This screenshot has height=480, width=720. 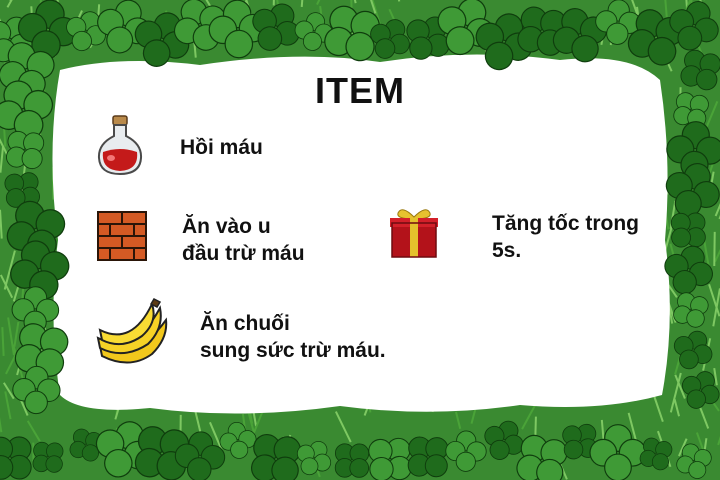 I want to click on potion-icon, so click(x=120, y=145).